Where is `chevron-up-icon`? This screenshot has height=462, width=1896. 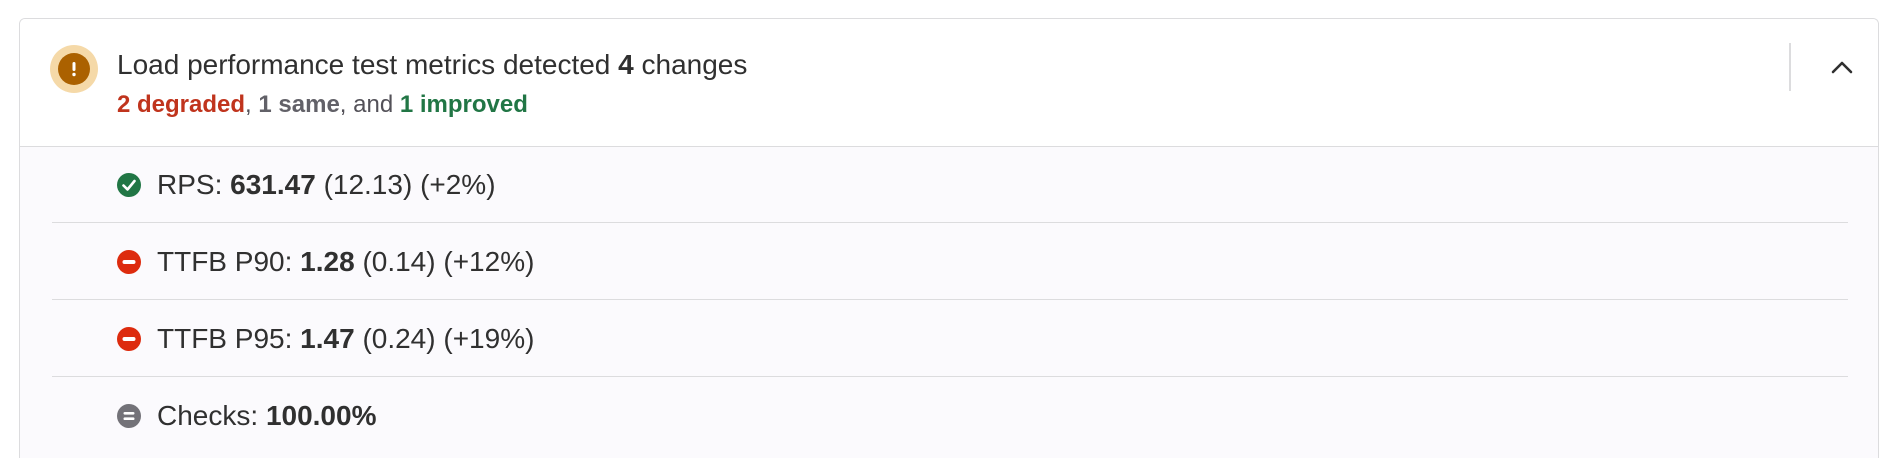
chevron-up-icon is located at coordinates (1842, 67).